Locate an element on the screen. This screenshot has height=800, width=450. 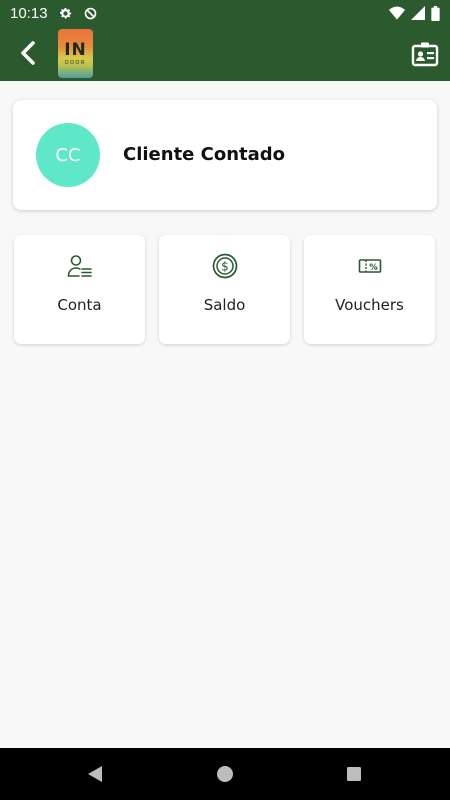
menu-tiles: Conta $ Saldo % Vouchers is located at coordinates (225, 290).